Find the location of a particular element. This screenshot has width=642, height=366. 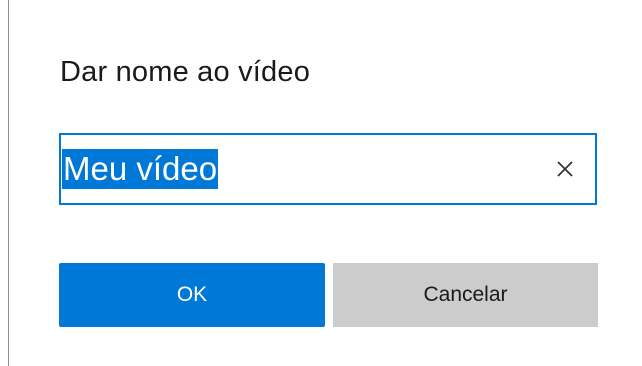

video-name-selected-text: Meu vídeo is located at coordinates (140, 169).